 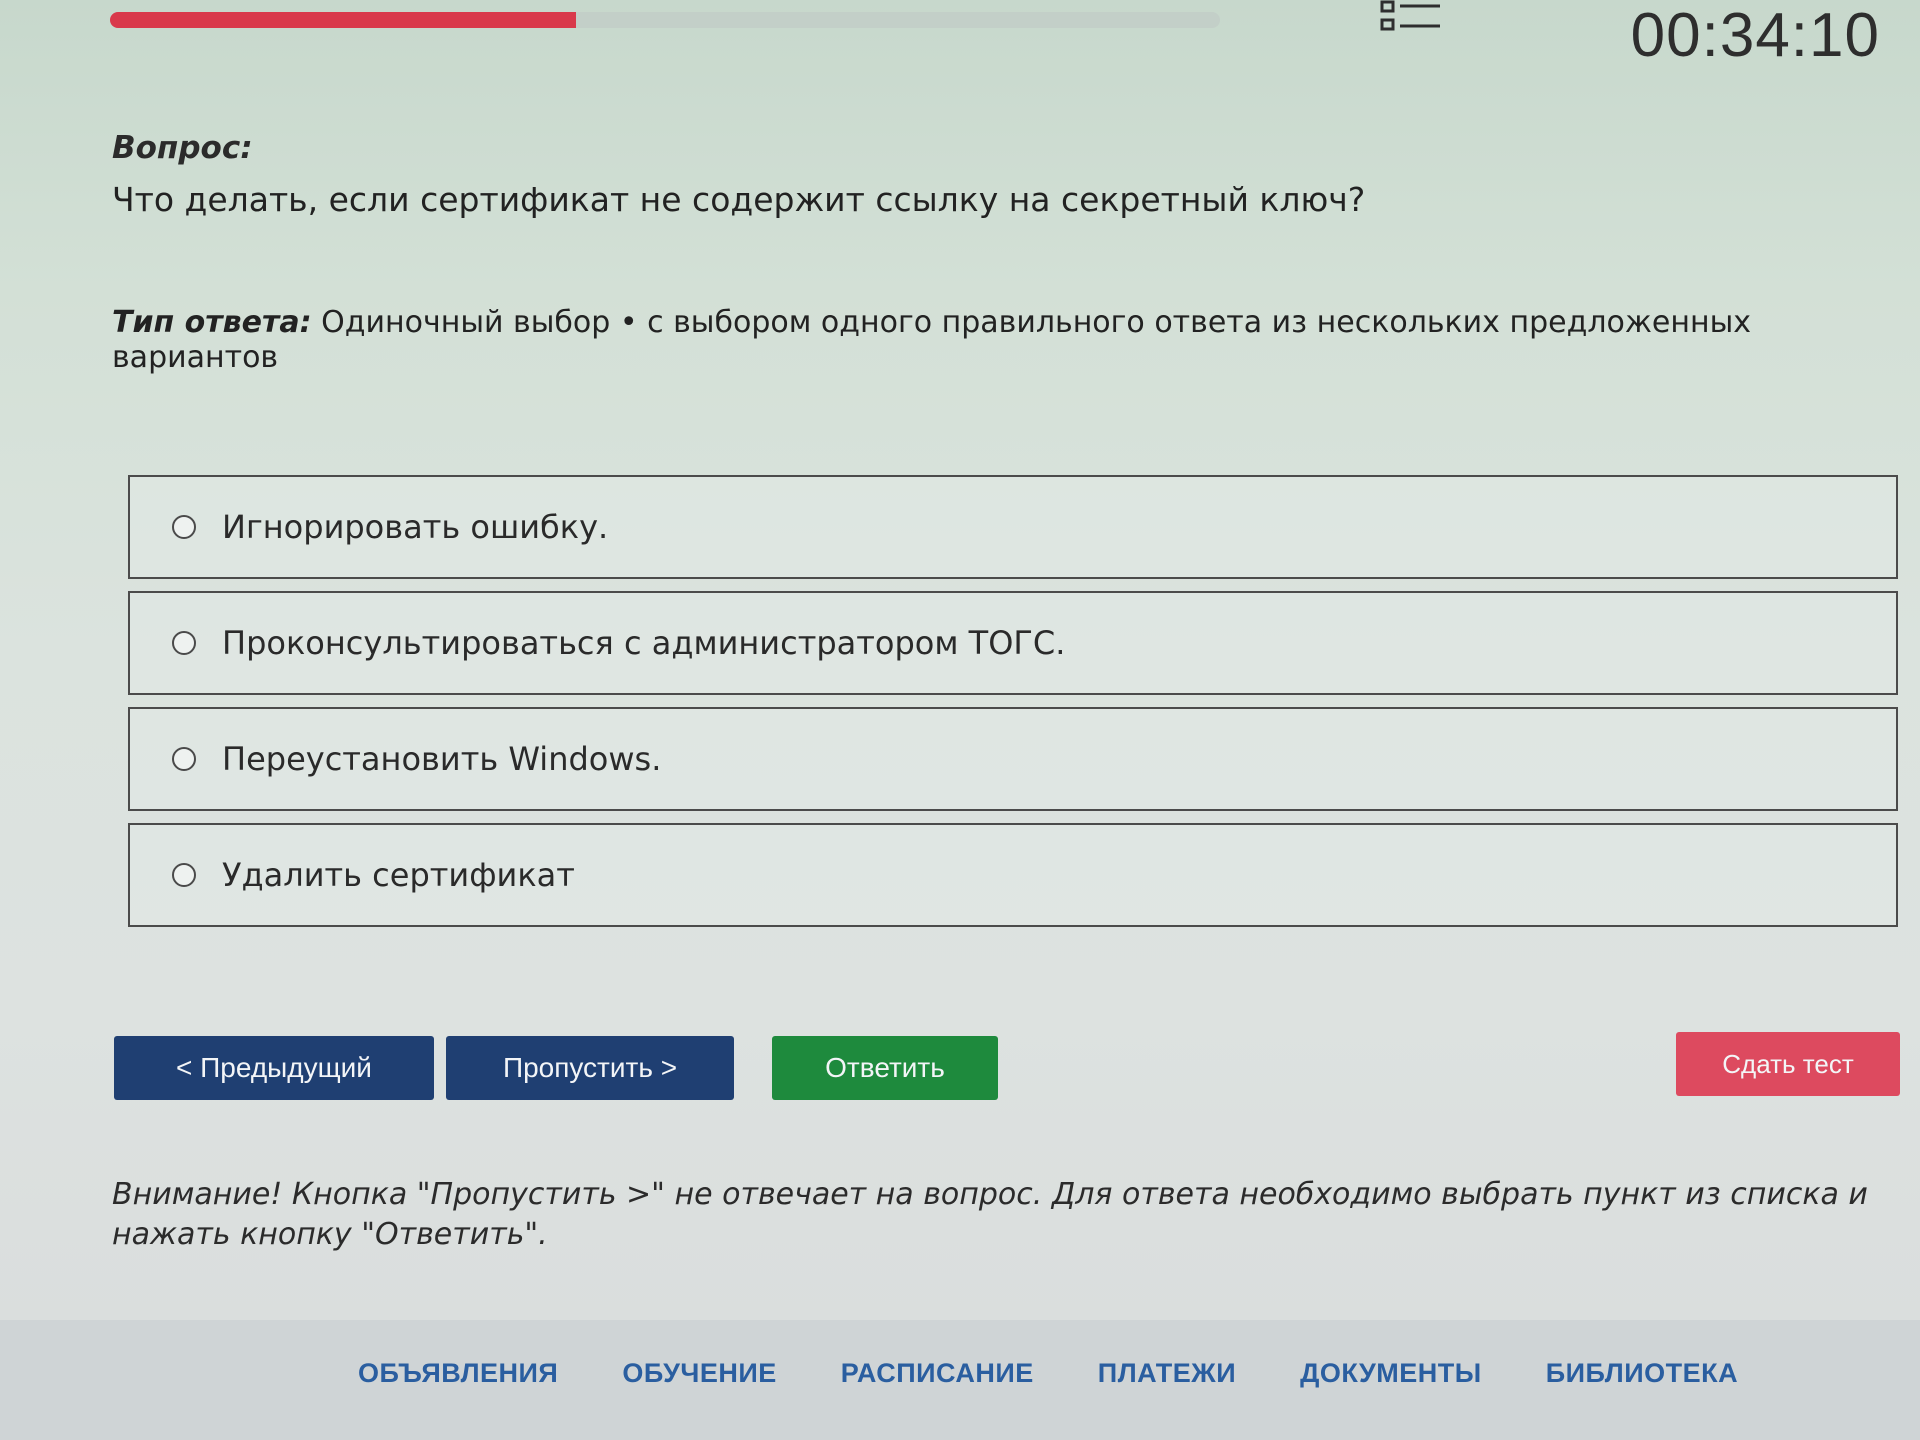 What do you see at coordinates (1167, 1373) in the screenshot?
I see `nav-payments: ПЛАТЕЖИ` at bounding box center [1167, 1373].